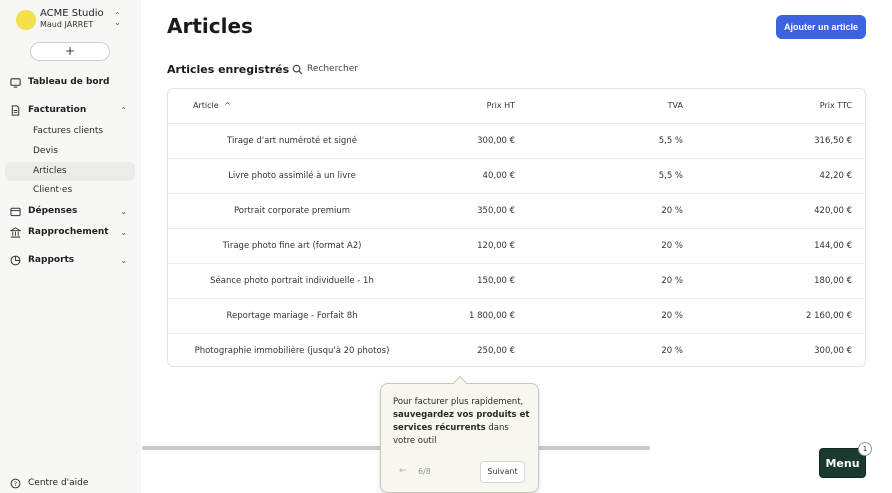  Describe the element at coordinates (502, 472) in the screenshot. I see `next-button: Suivant` at that location.